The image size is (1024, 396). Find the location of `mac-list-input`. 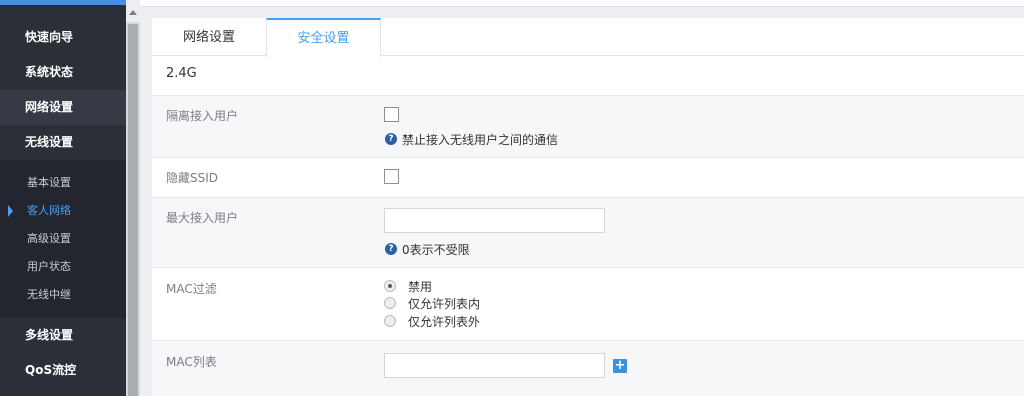

mac-list-input is located at coordinates (494, 365).